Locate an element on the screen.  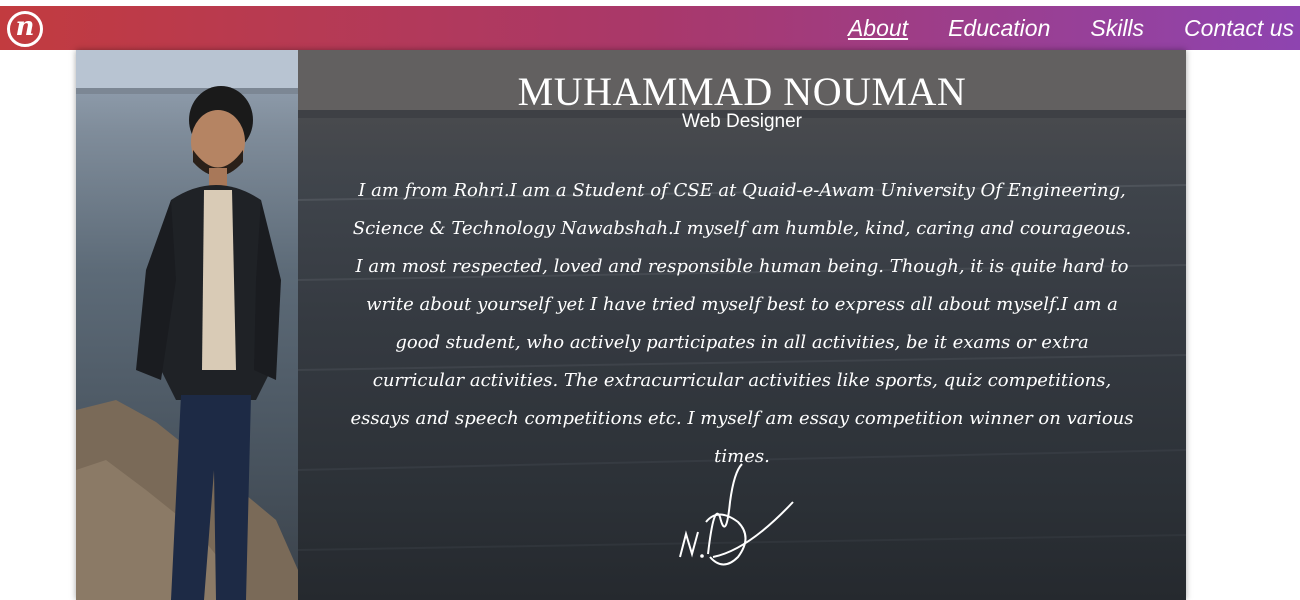
nav-about-link: About is located at coordinates (878, 28).